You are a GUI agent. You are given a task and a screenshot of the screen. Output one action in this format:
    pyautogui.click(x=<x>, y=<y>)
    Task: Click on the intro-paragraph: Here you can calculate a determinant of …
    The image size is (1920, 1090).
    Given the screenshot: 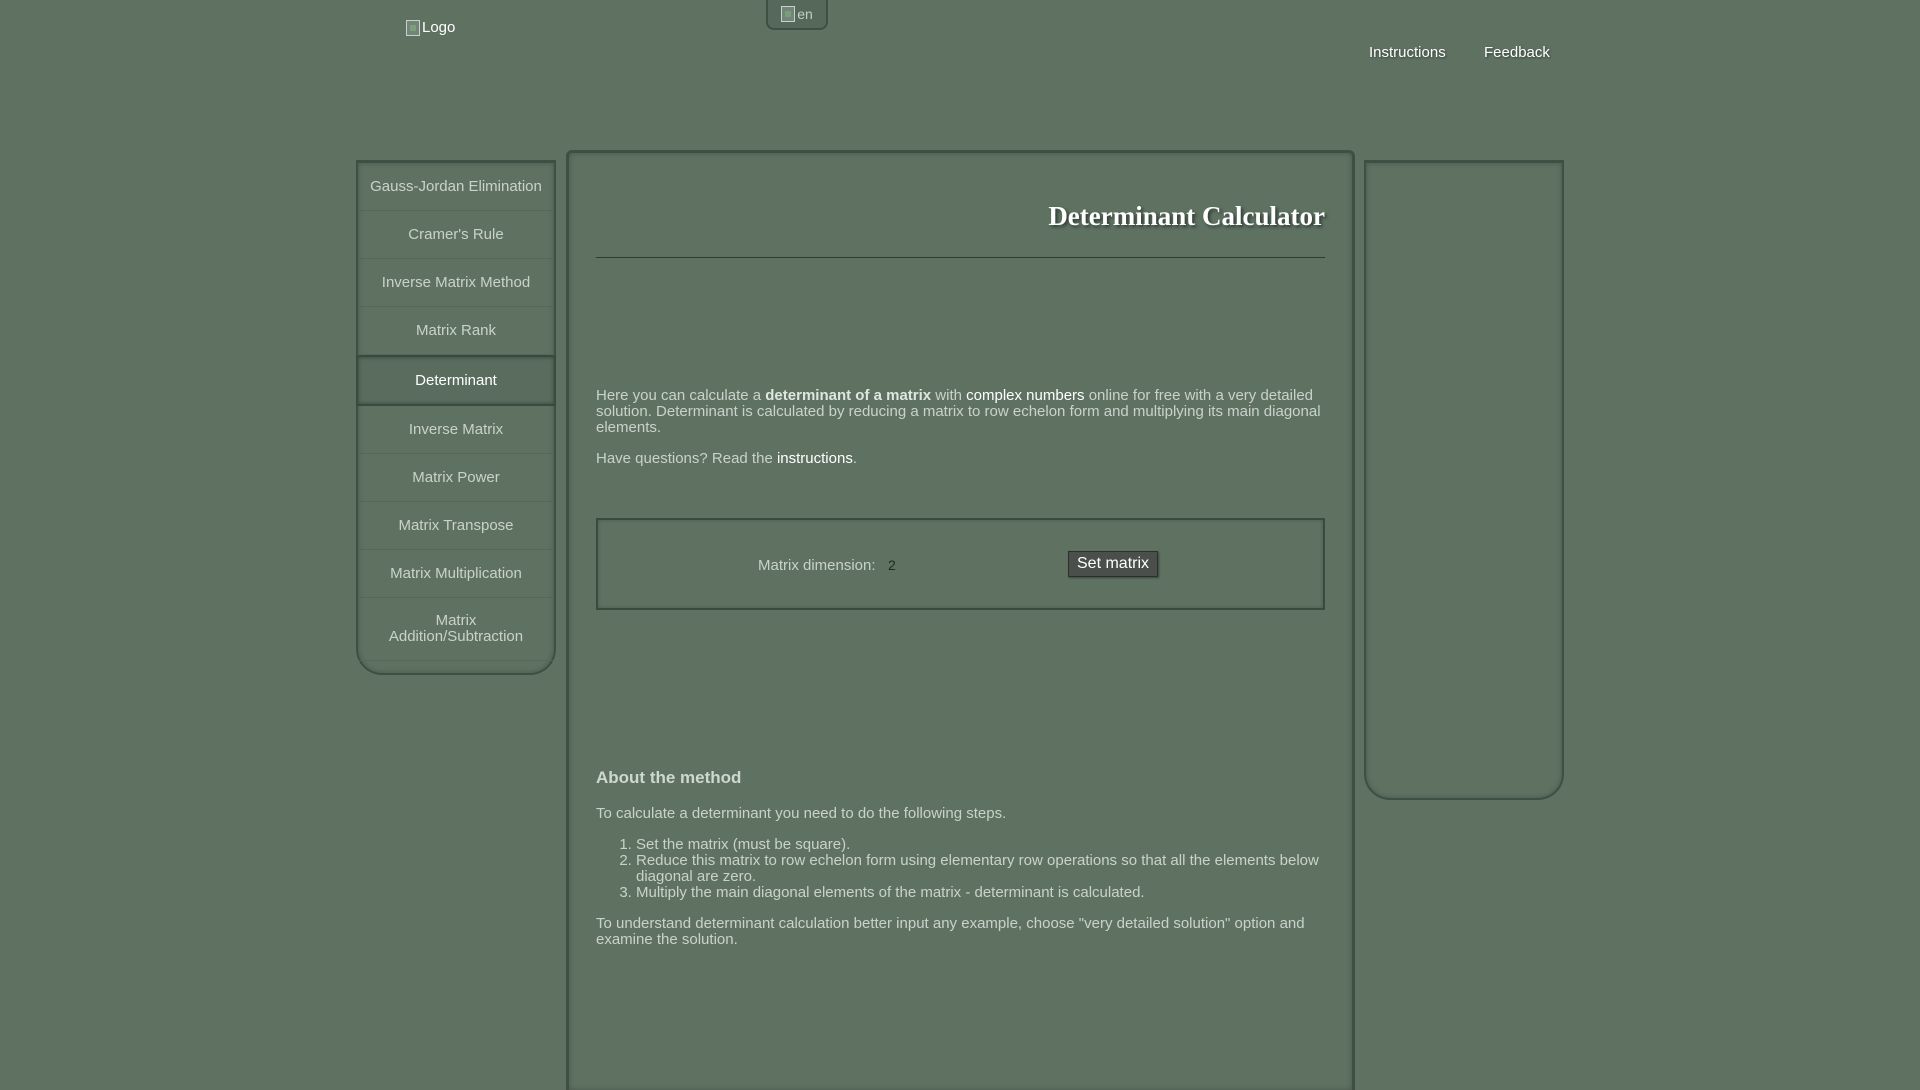 What is the action you would take?
    pyautogui.click(x=958, y=411)
    